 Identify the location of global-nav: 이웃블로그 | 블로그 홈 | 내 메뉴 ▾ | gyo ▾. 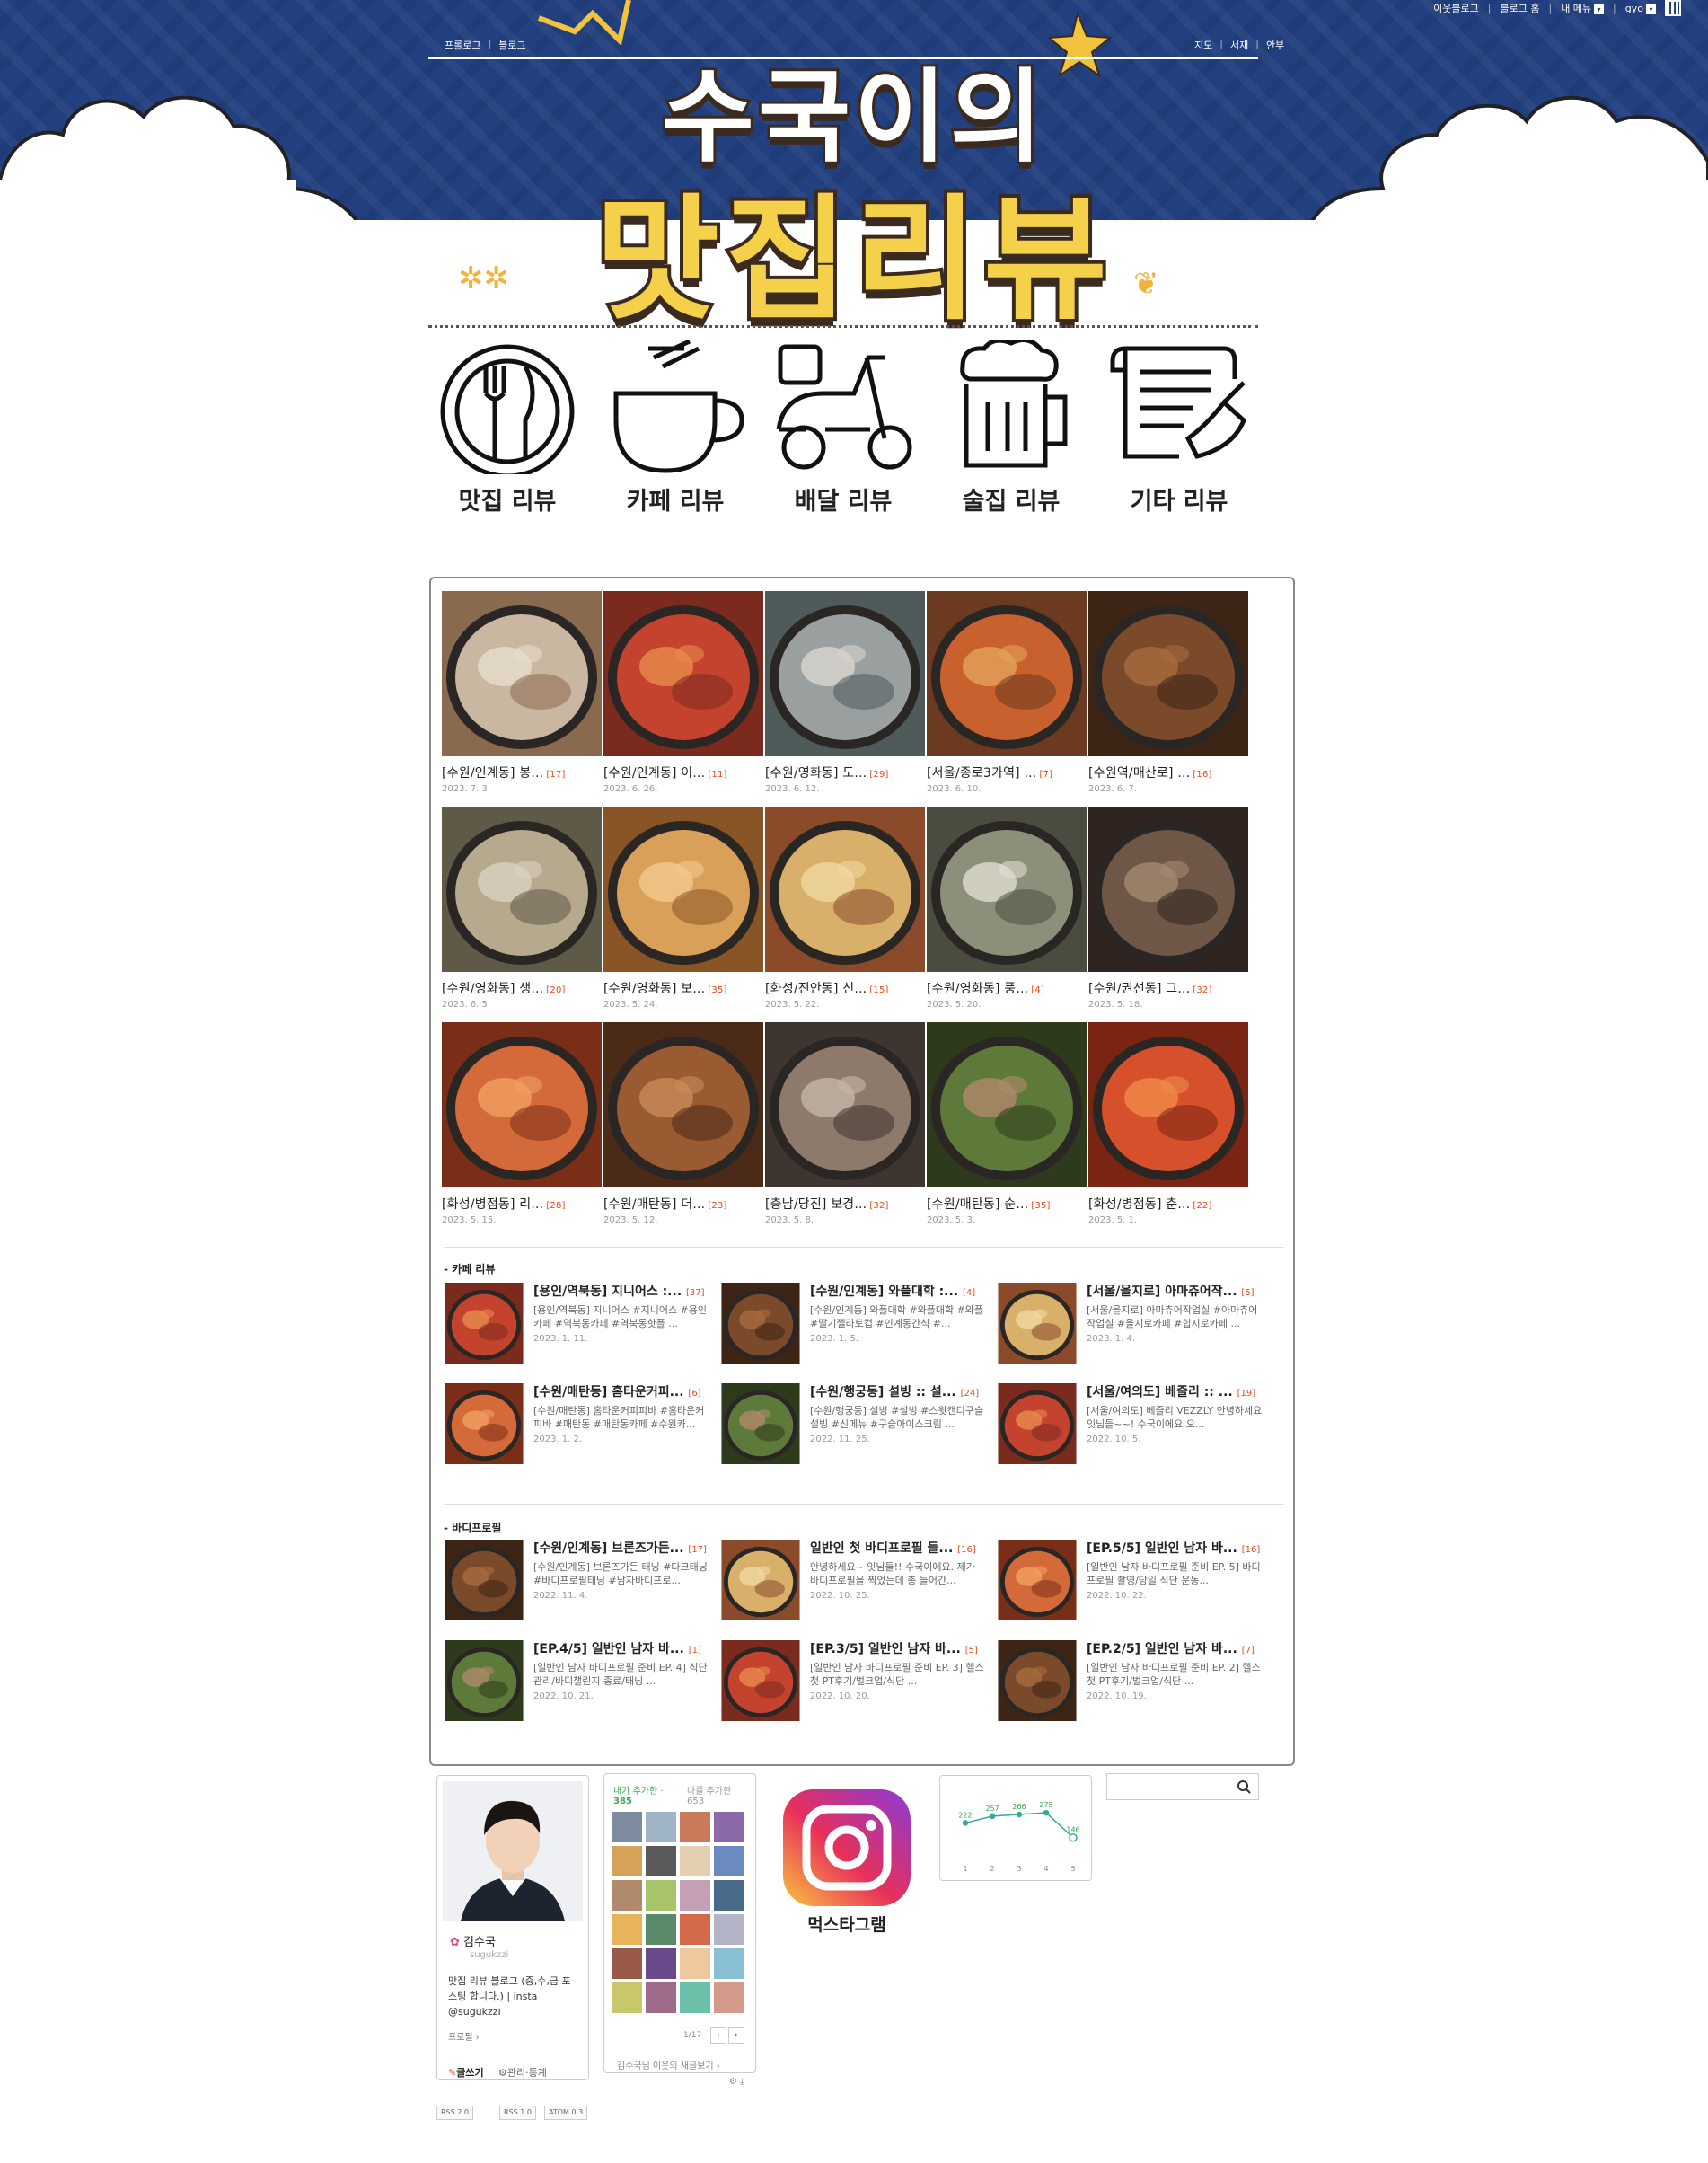
(1557, 8).